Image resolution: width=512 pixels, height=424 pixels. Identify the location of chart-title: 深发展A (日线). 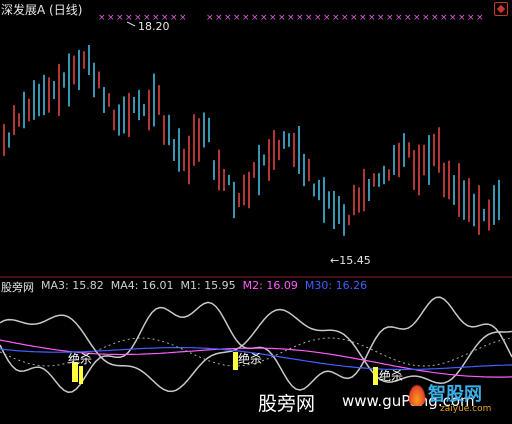
(42, 10).